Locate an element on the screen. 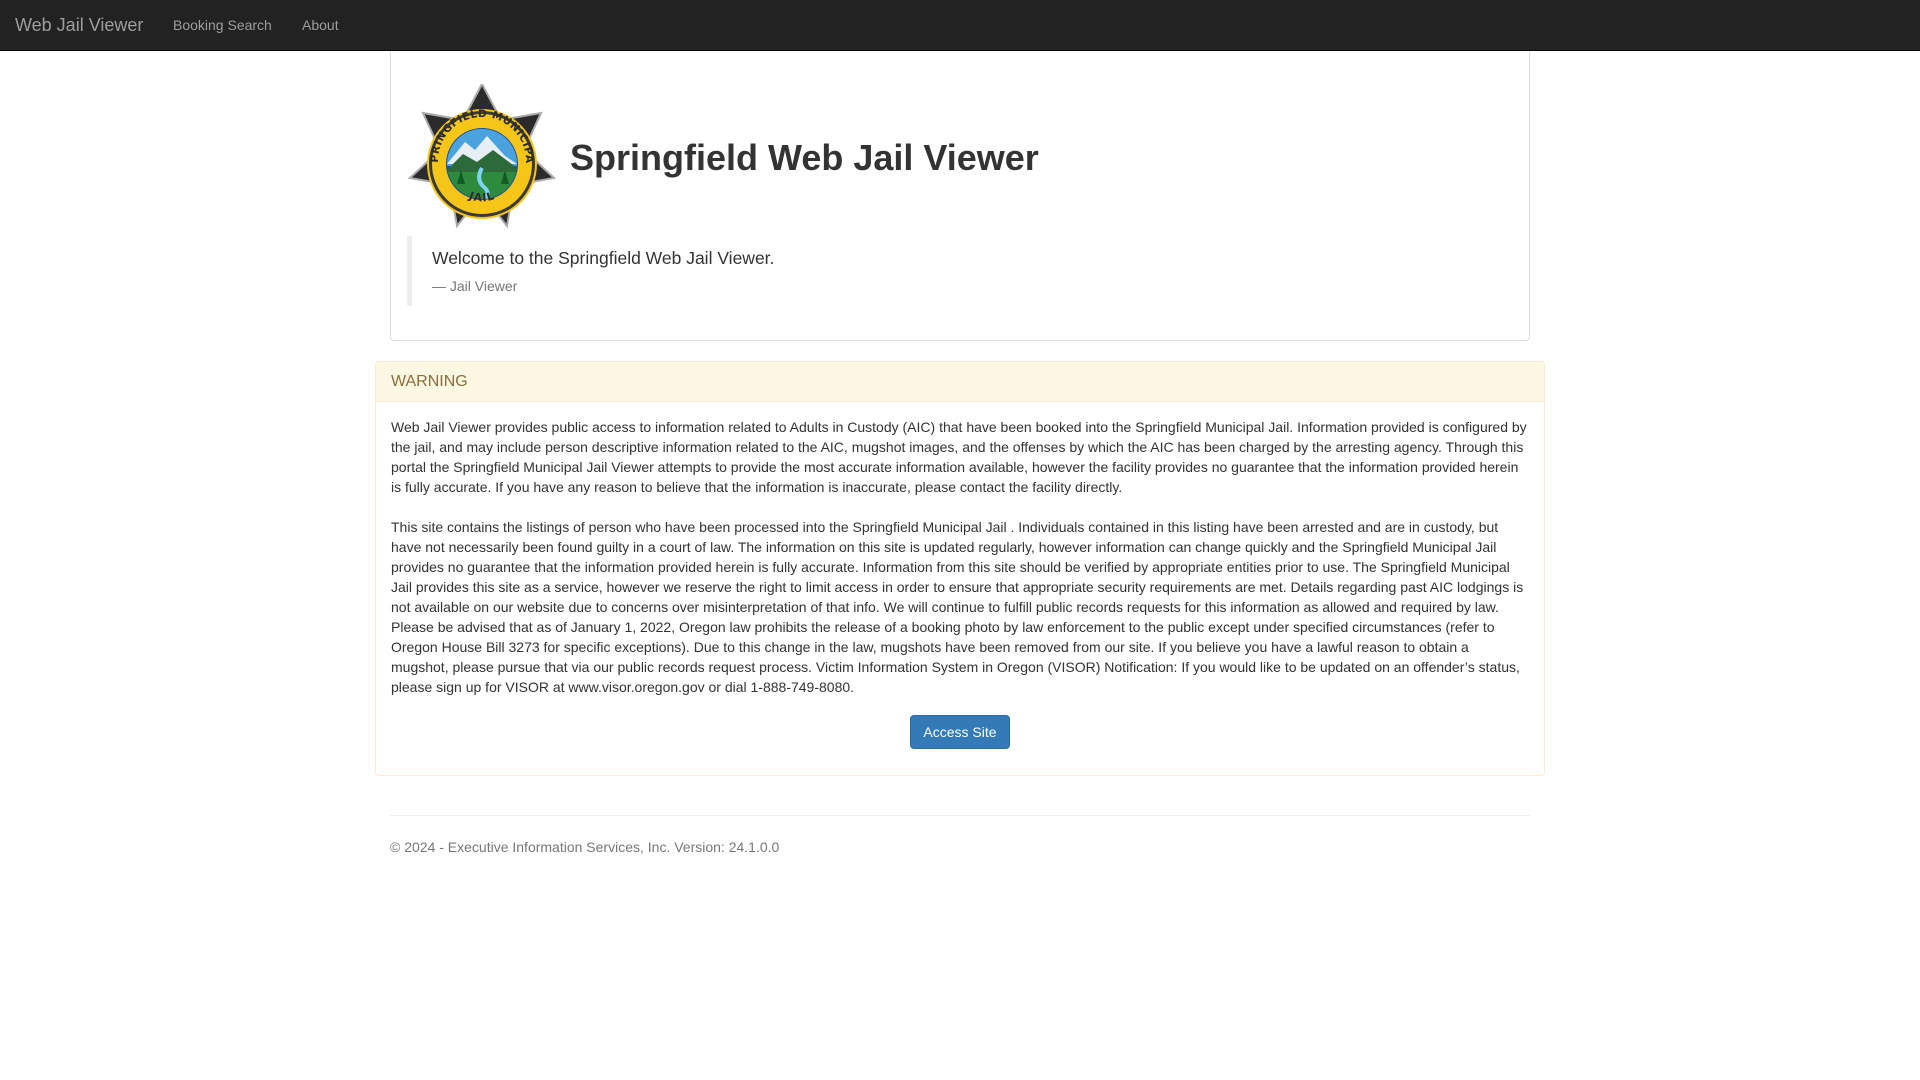 This screenshot has width=1920, height=1080. nav-about: About is located at coordinates (320, 25).